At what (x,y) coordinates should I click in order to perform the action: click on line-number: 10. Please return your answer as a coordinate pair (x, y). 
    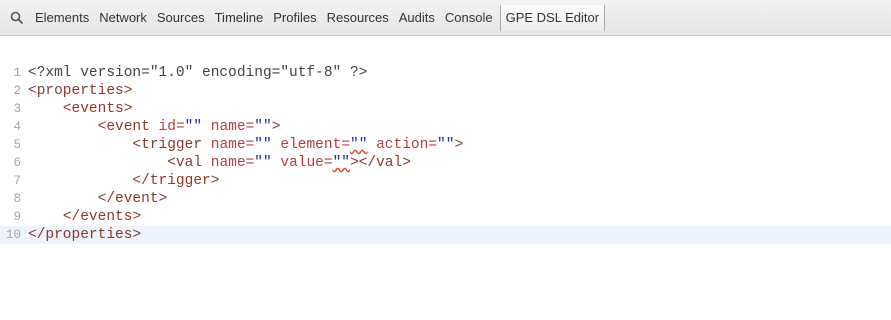
    Looking at the image, I should click on (13, 235).